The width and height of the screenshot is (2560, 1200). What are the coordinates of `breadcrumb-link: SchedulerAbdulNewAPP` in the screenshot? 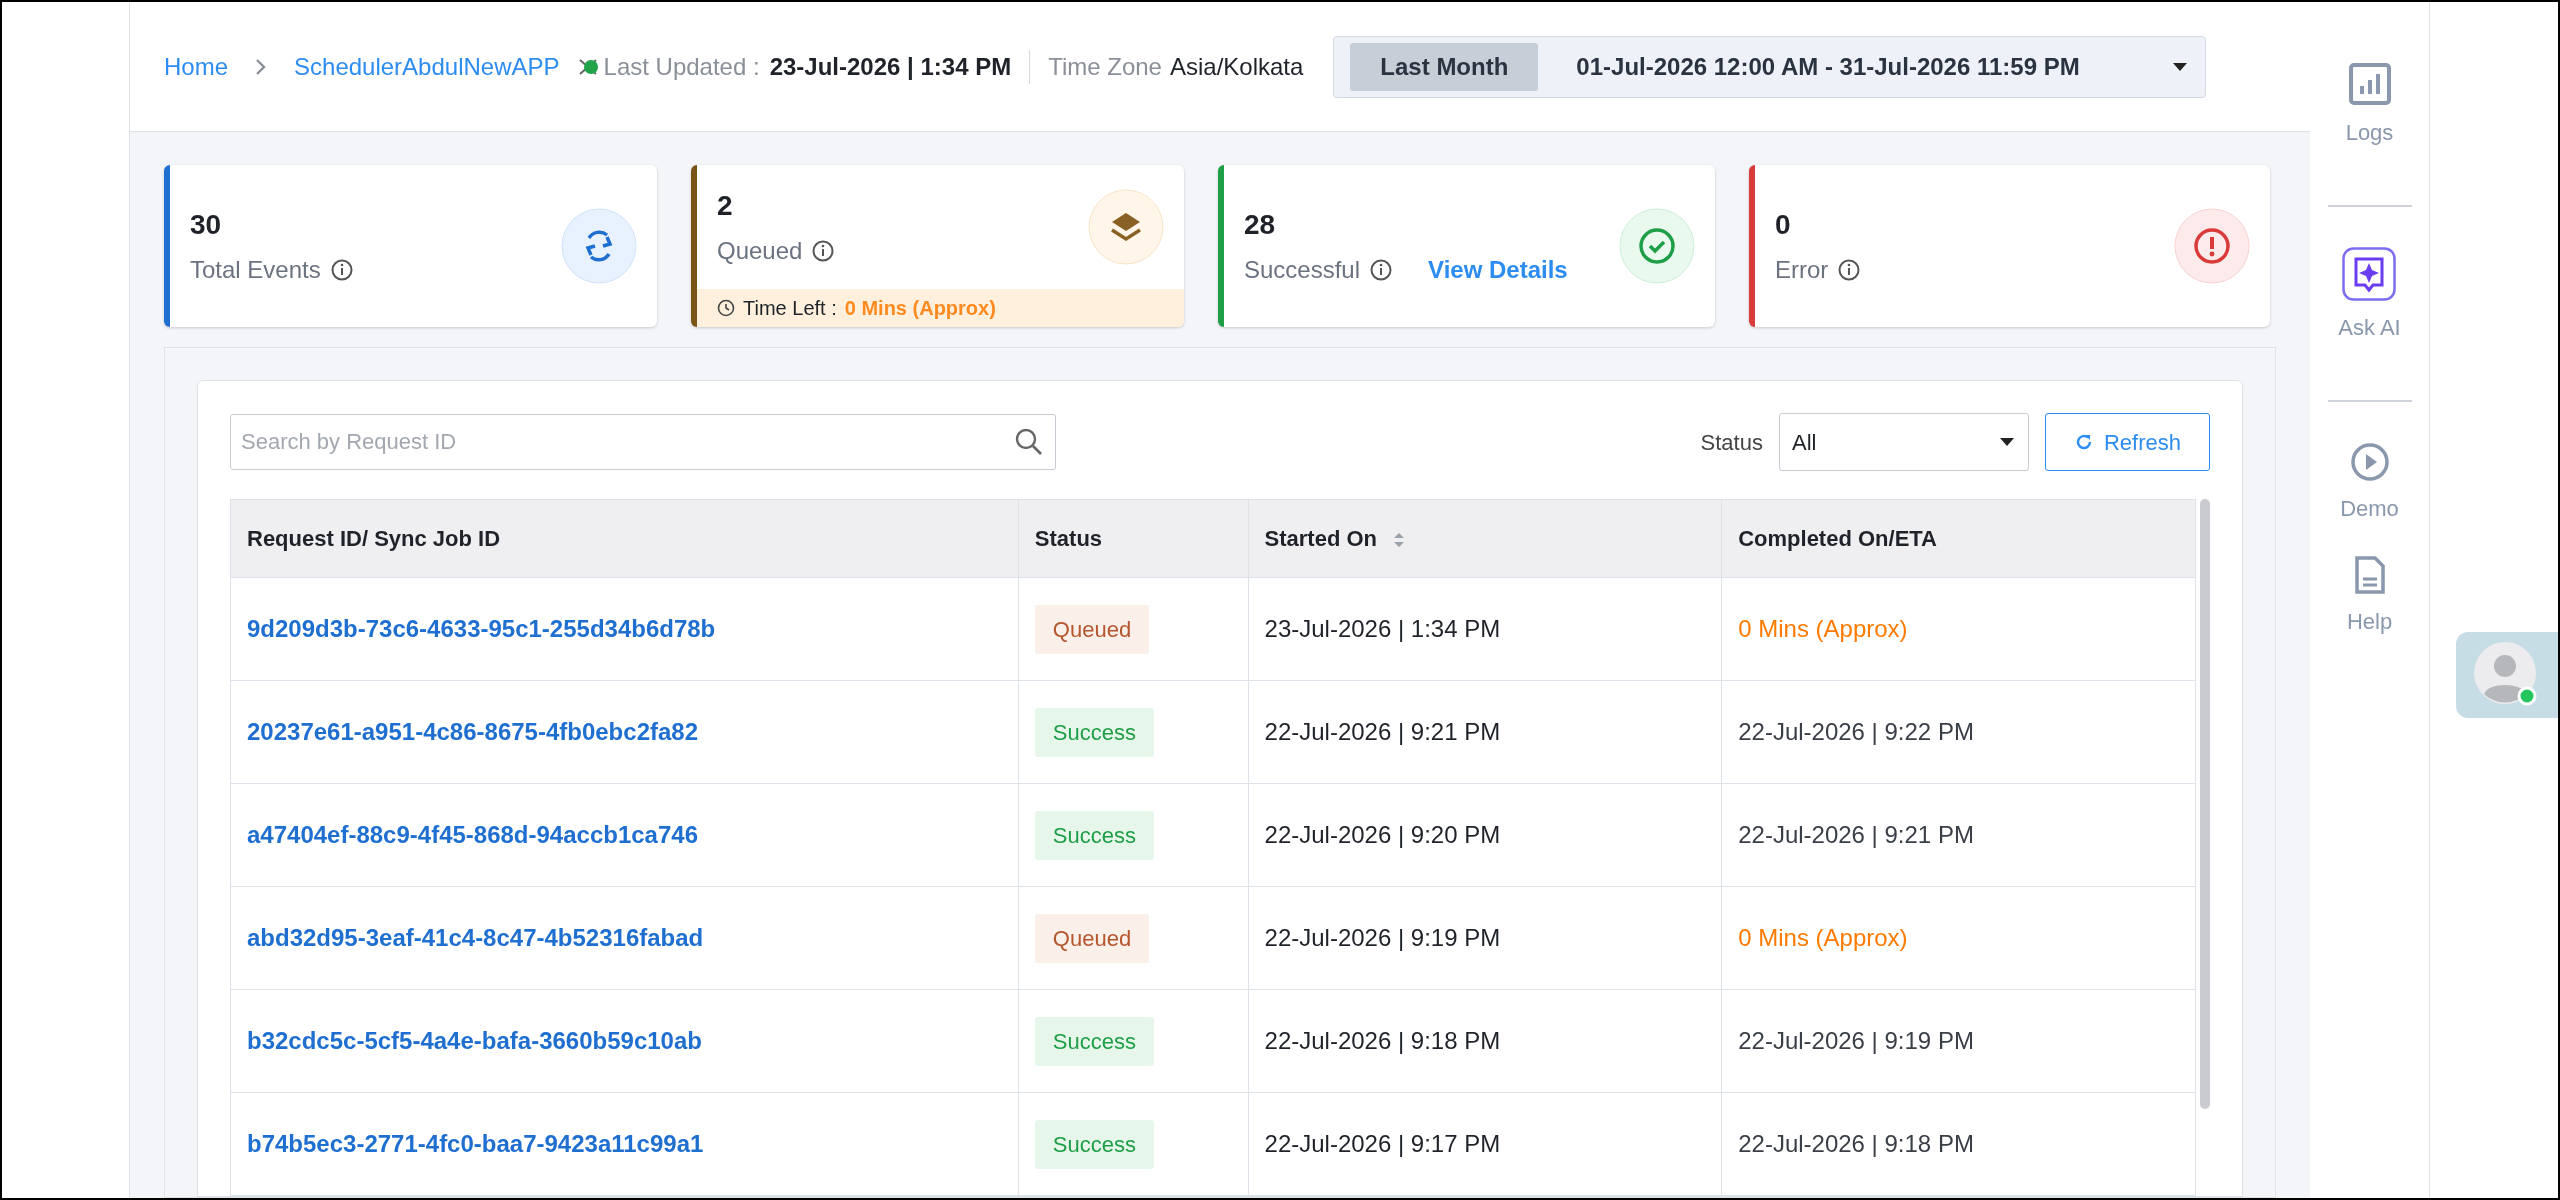 It's located at (427, 66).